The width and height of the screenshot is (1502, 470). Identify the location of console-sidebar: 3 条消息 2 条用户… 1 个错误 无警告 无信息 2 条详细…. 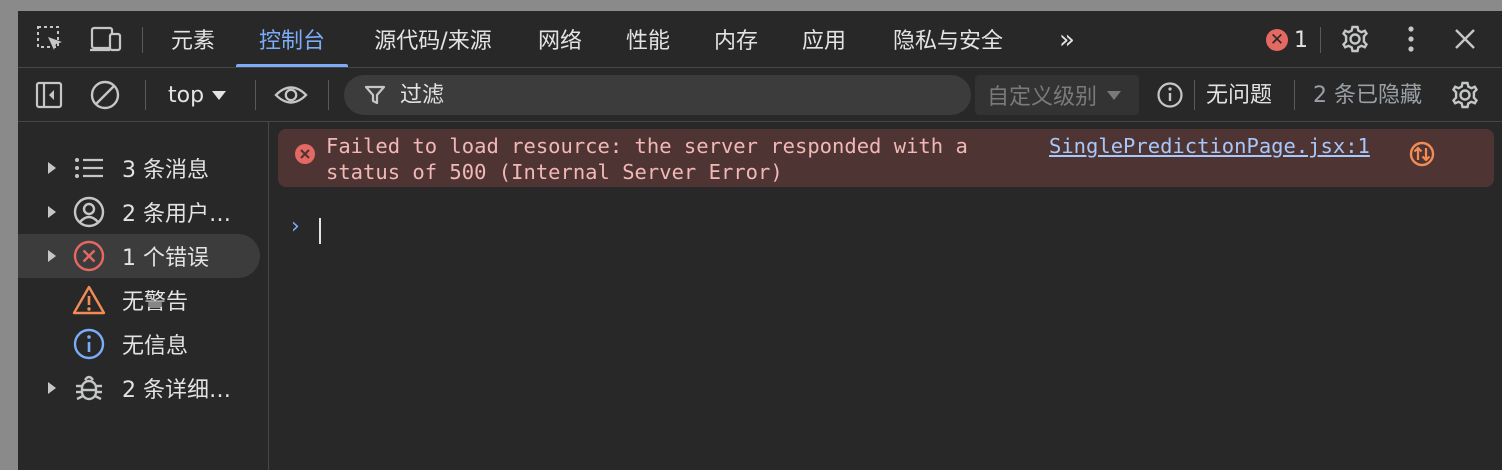
(143, 296).